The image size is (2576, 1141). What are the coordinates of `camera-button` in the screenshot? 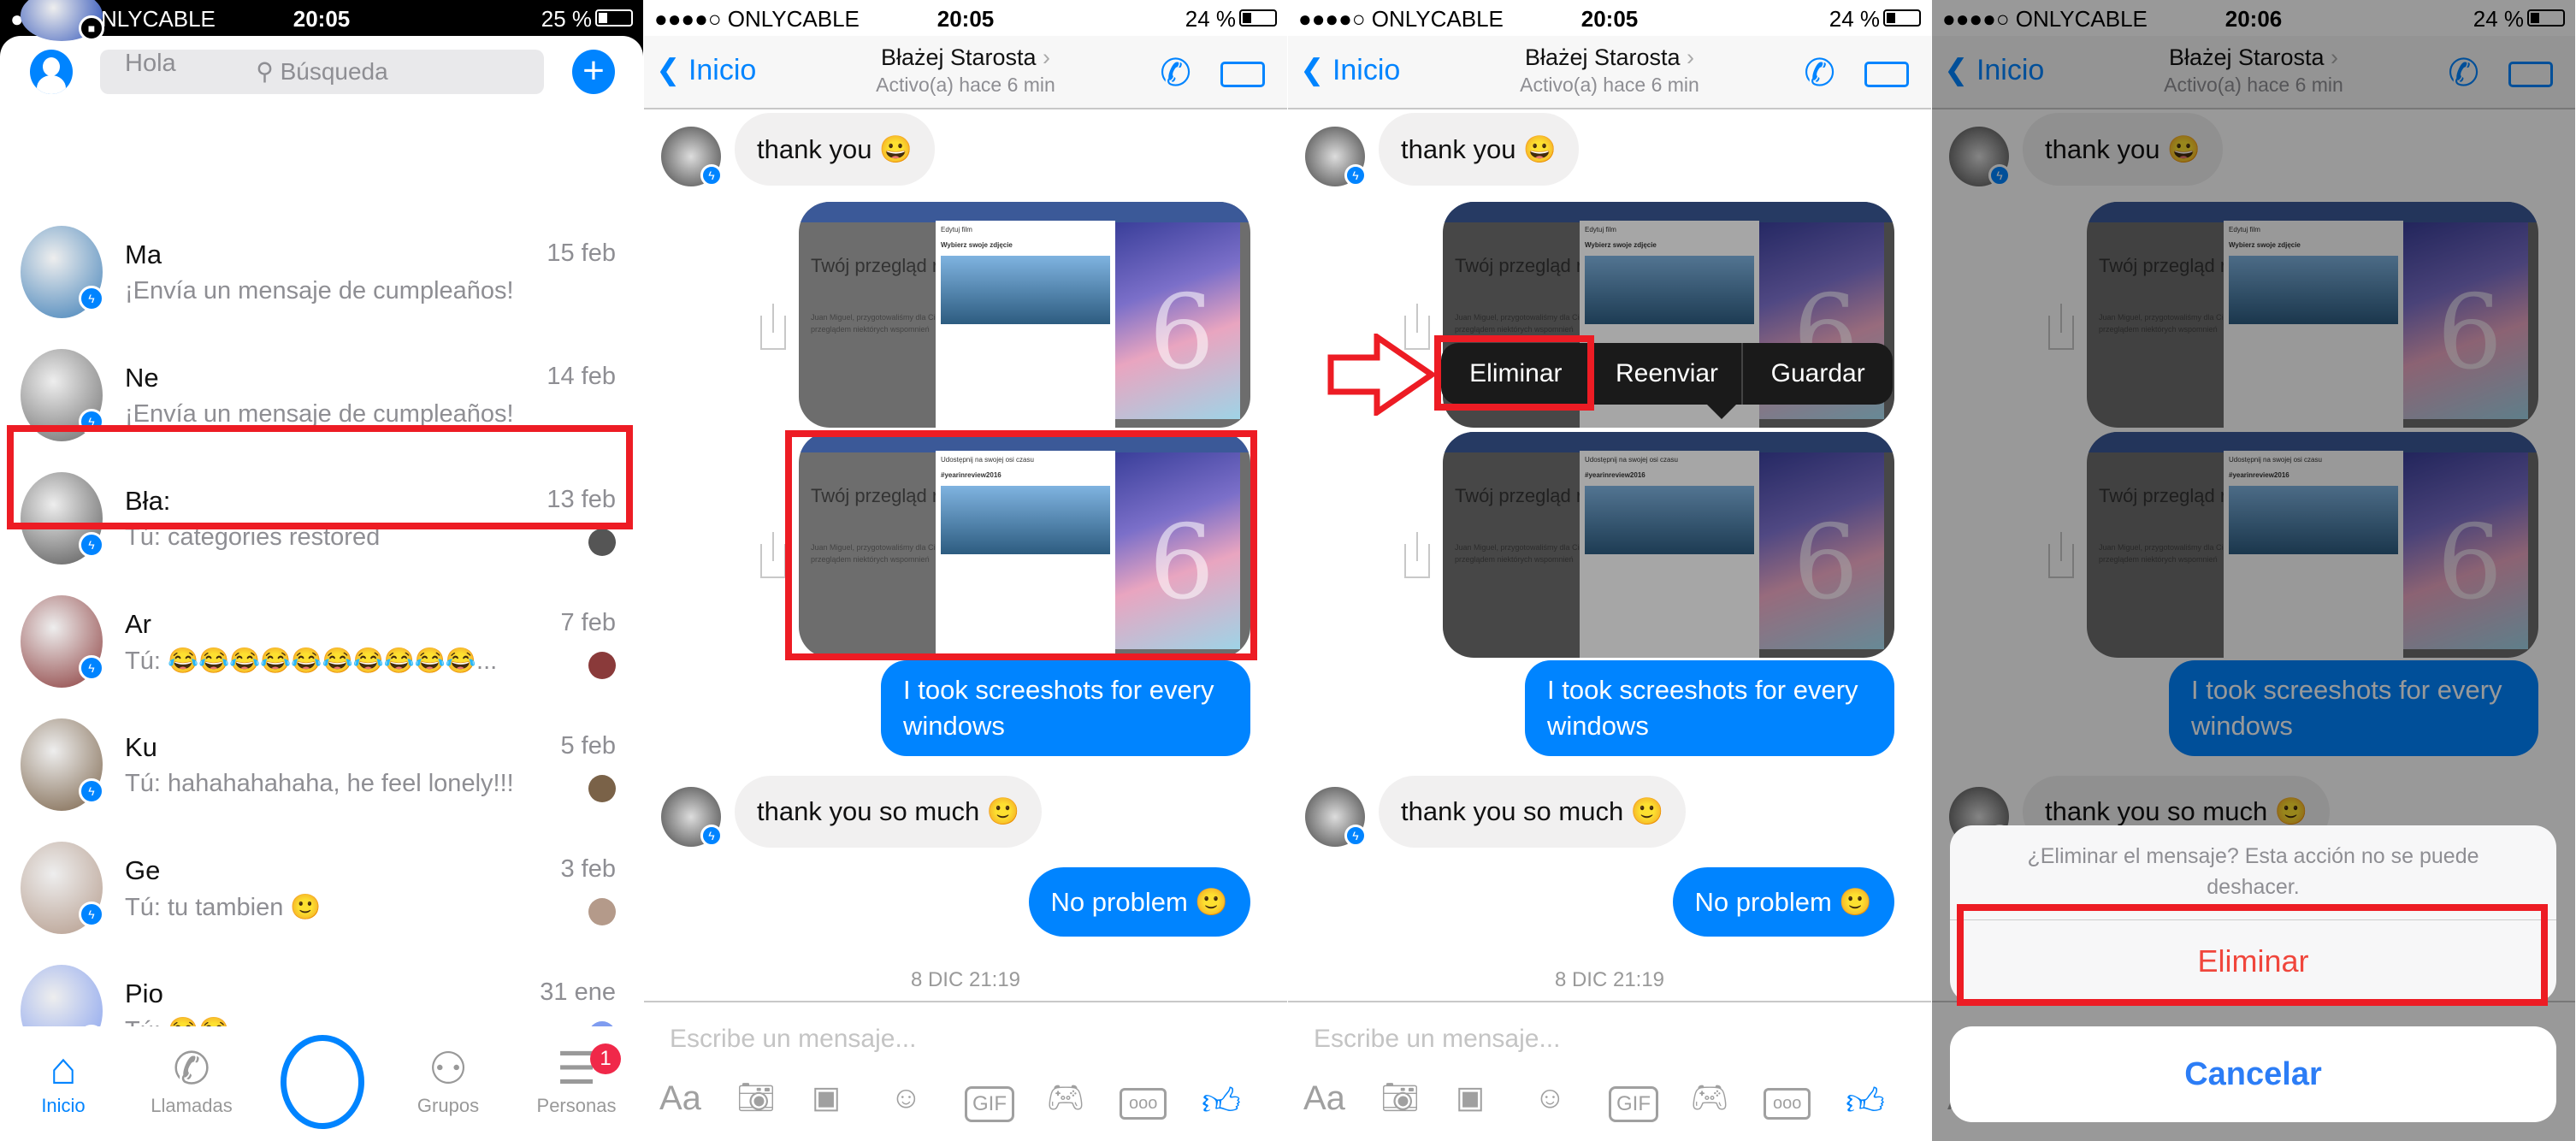 It's located at (322, 1082).